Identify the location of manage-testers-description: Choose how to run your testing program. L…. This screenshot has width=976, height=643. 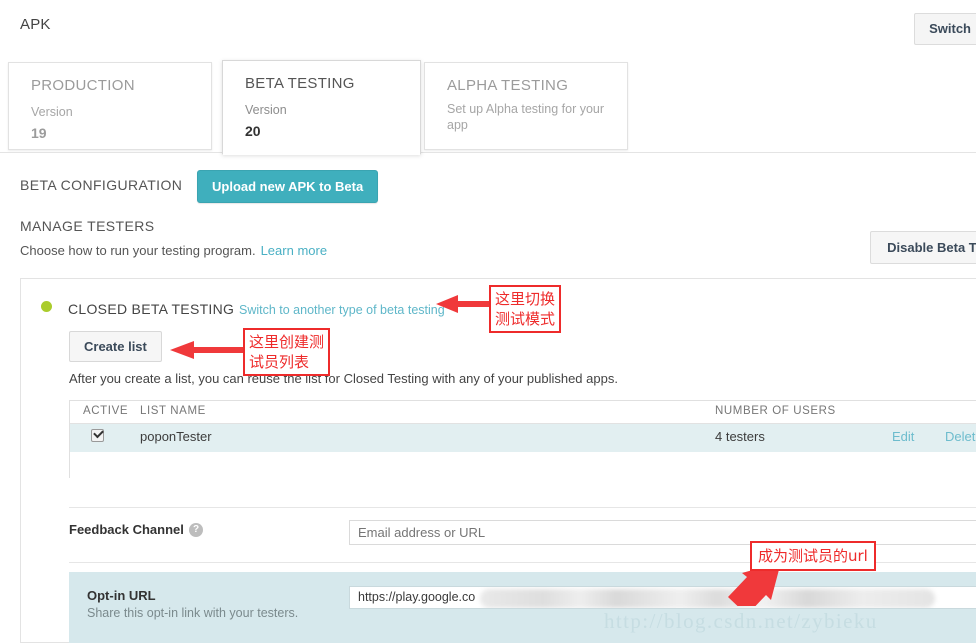
(173, 250).